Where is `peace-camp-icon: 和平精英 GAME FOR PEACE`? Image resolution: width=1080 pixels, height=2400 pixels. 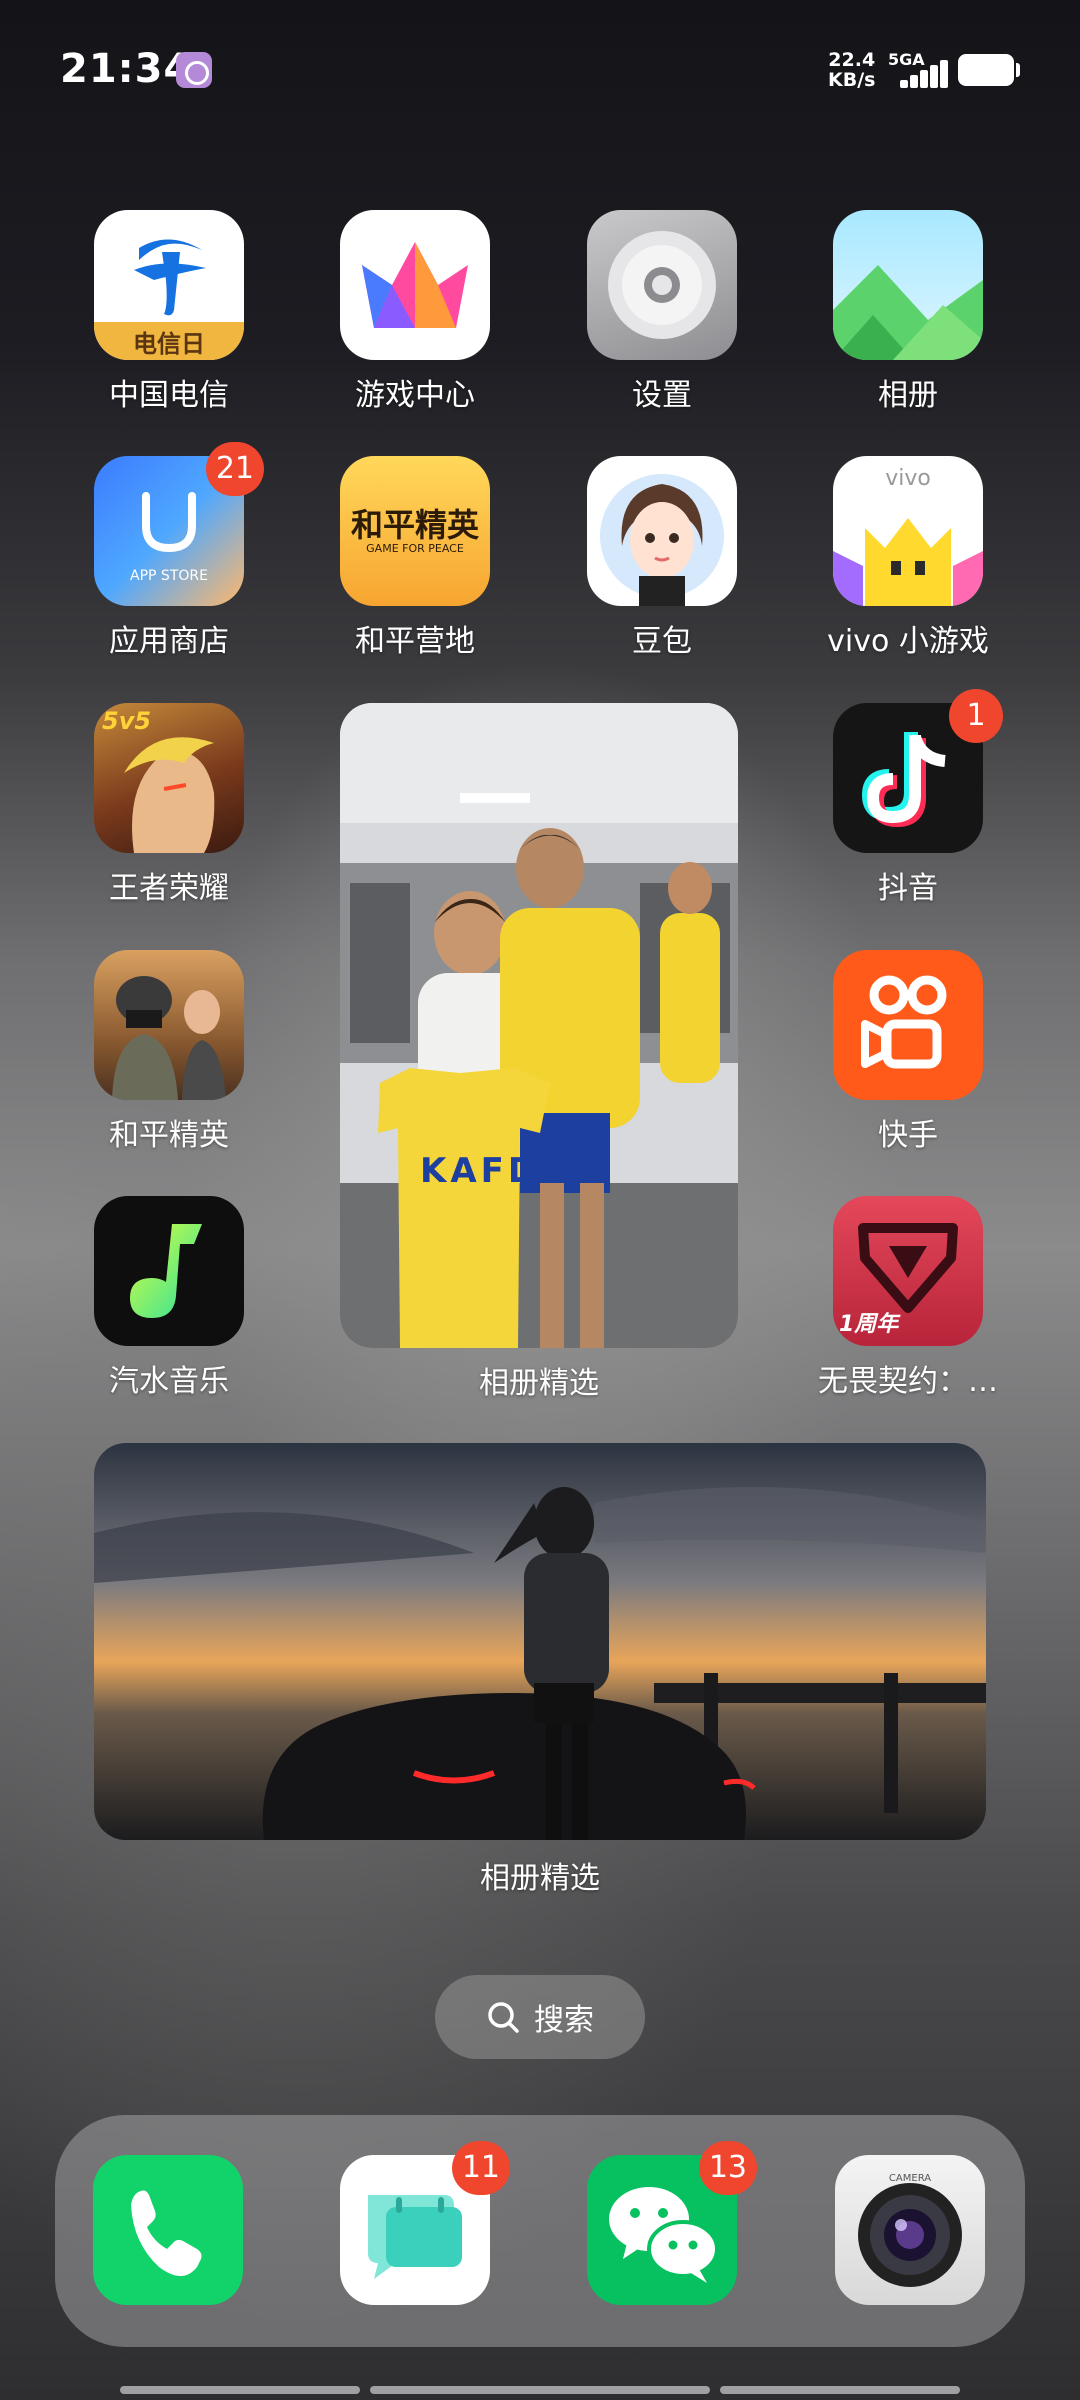 peace-camp-icon: 和平精英 GAME FOR PEACE is located at coordinates (415, 531).